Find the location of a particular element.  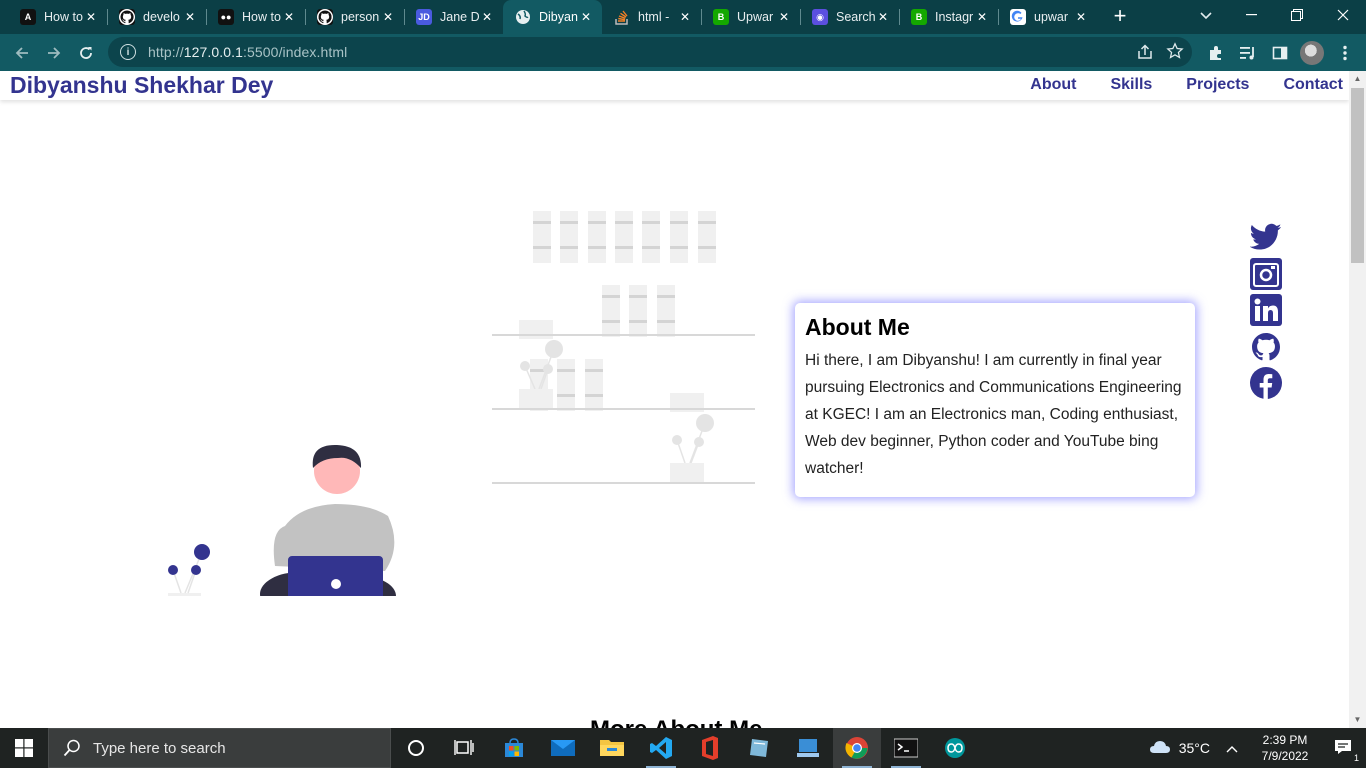

notification-icon: 1 is located at coordinates (1346, 751).